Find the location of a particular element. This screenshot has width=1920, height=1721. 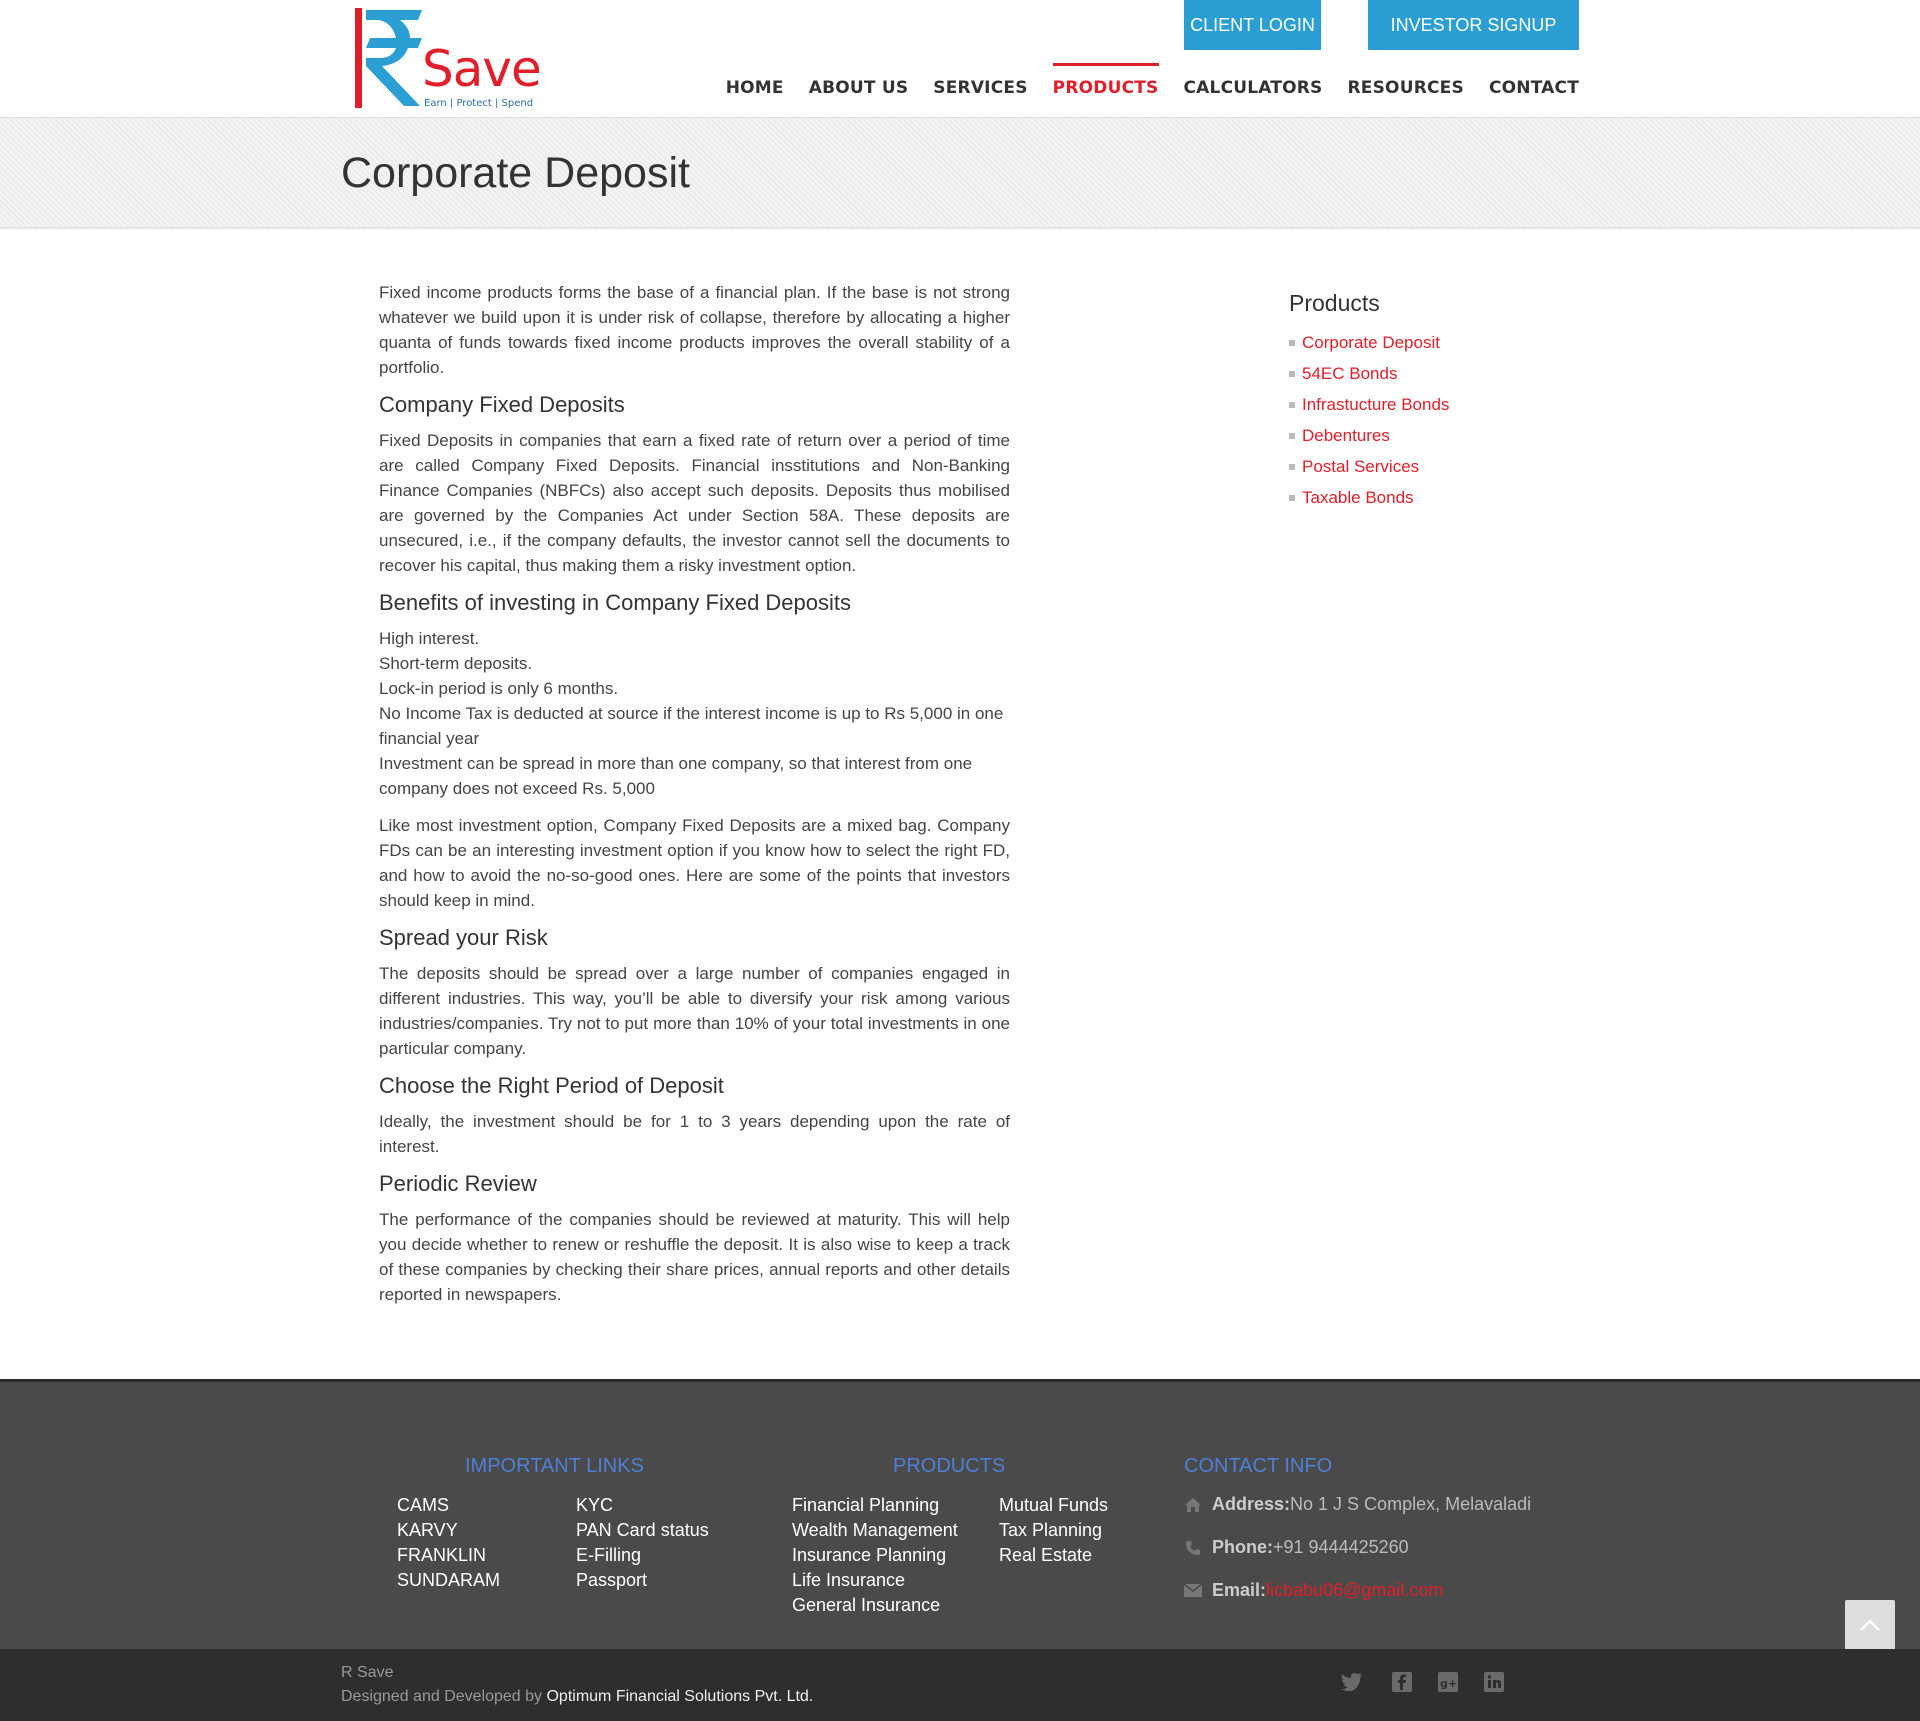

facebook-icon is located at coordinates (1402, 1682).